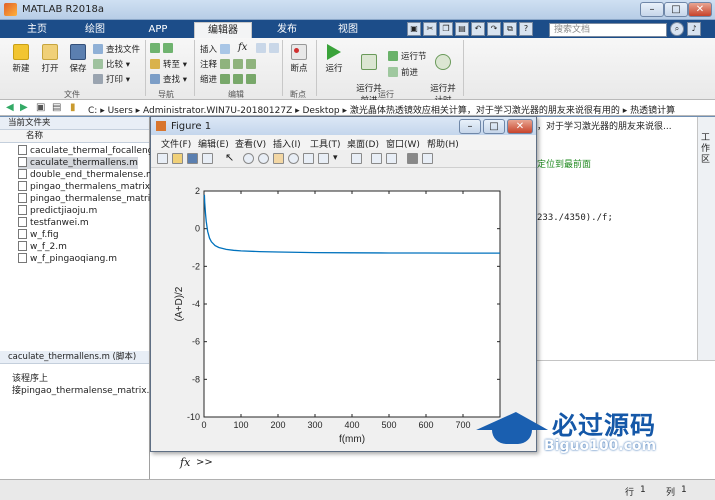  I want to click on figure-minimize-button: –, so click(470, 126).